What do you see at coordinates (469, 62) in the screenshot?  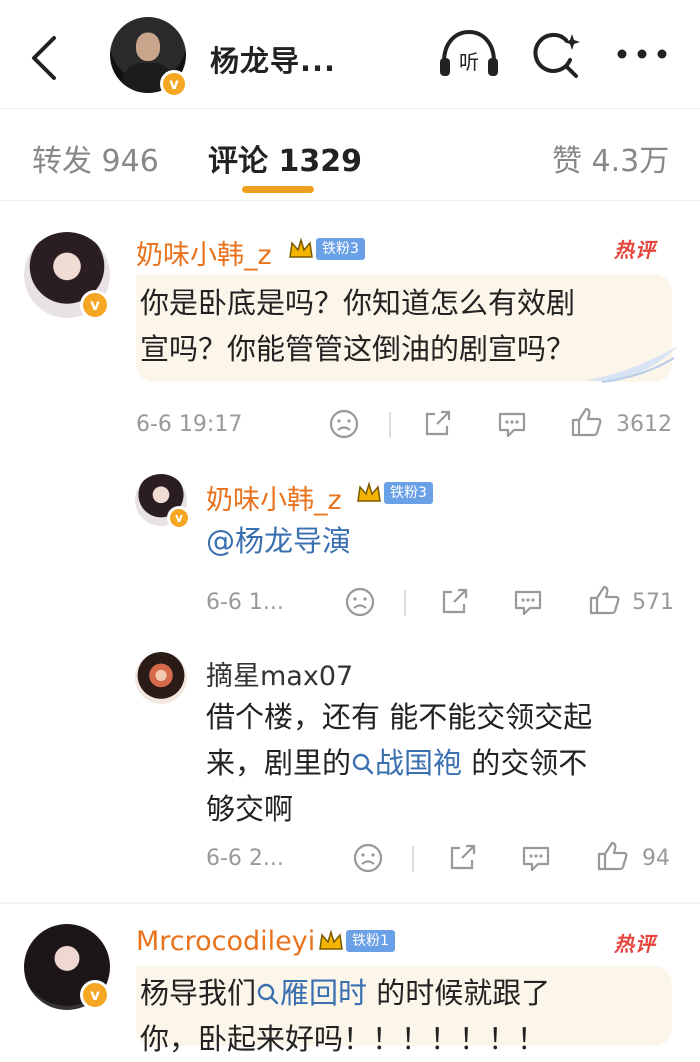 I see `svg-text: 听` at bounding box center [469, 62].